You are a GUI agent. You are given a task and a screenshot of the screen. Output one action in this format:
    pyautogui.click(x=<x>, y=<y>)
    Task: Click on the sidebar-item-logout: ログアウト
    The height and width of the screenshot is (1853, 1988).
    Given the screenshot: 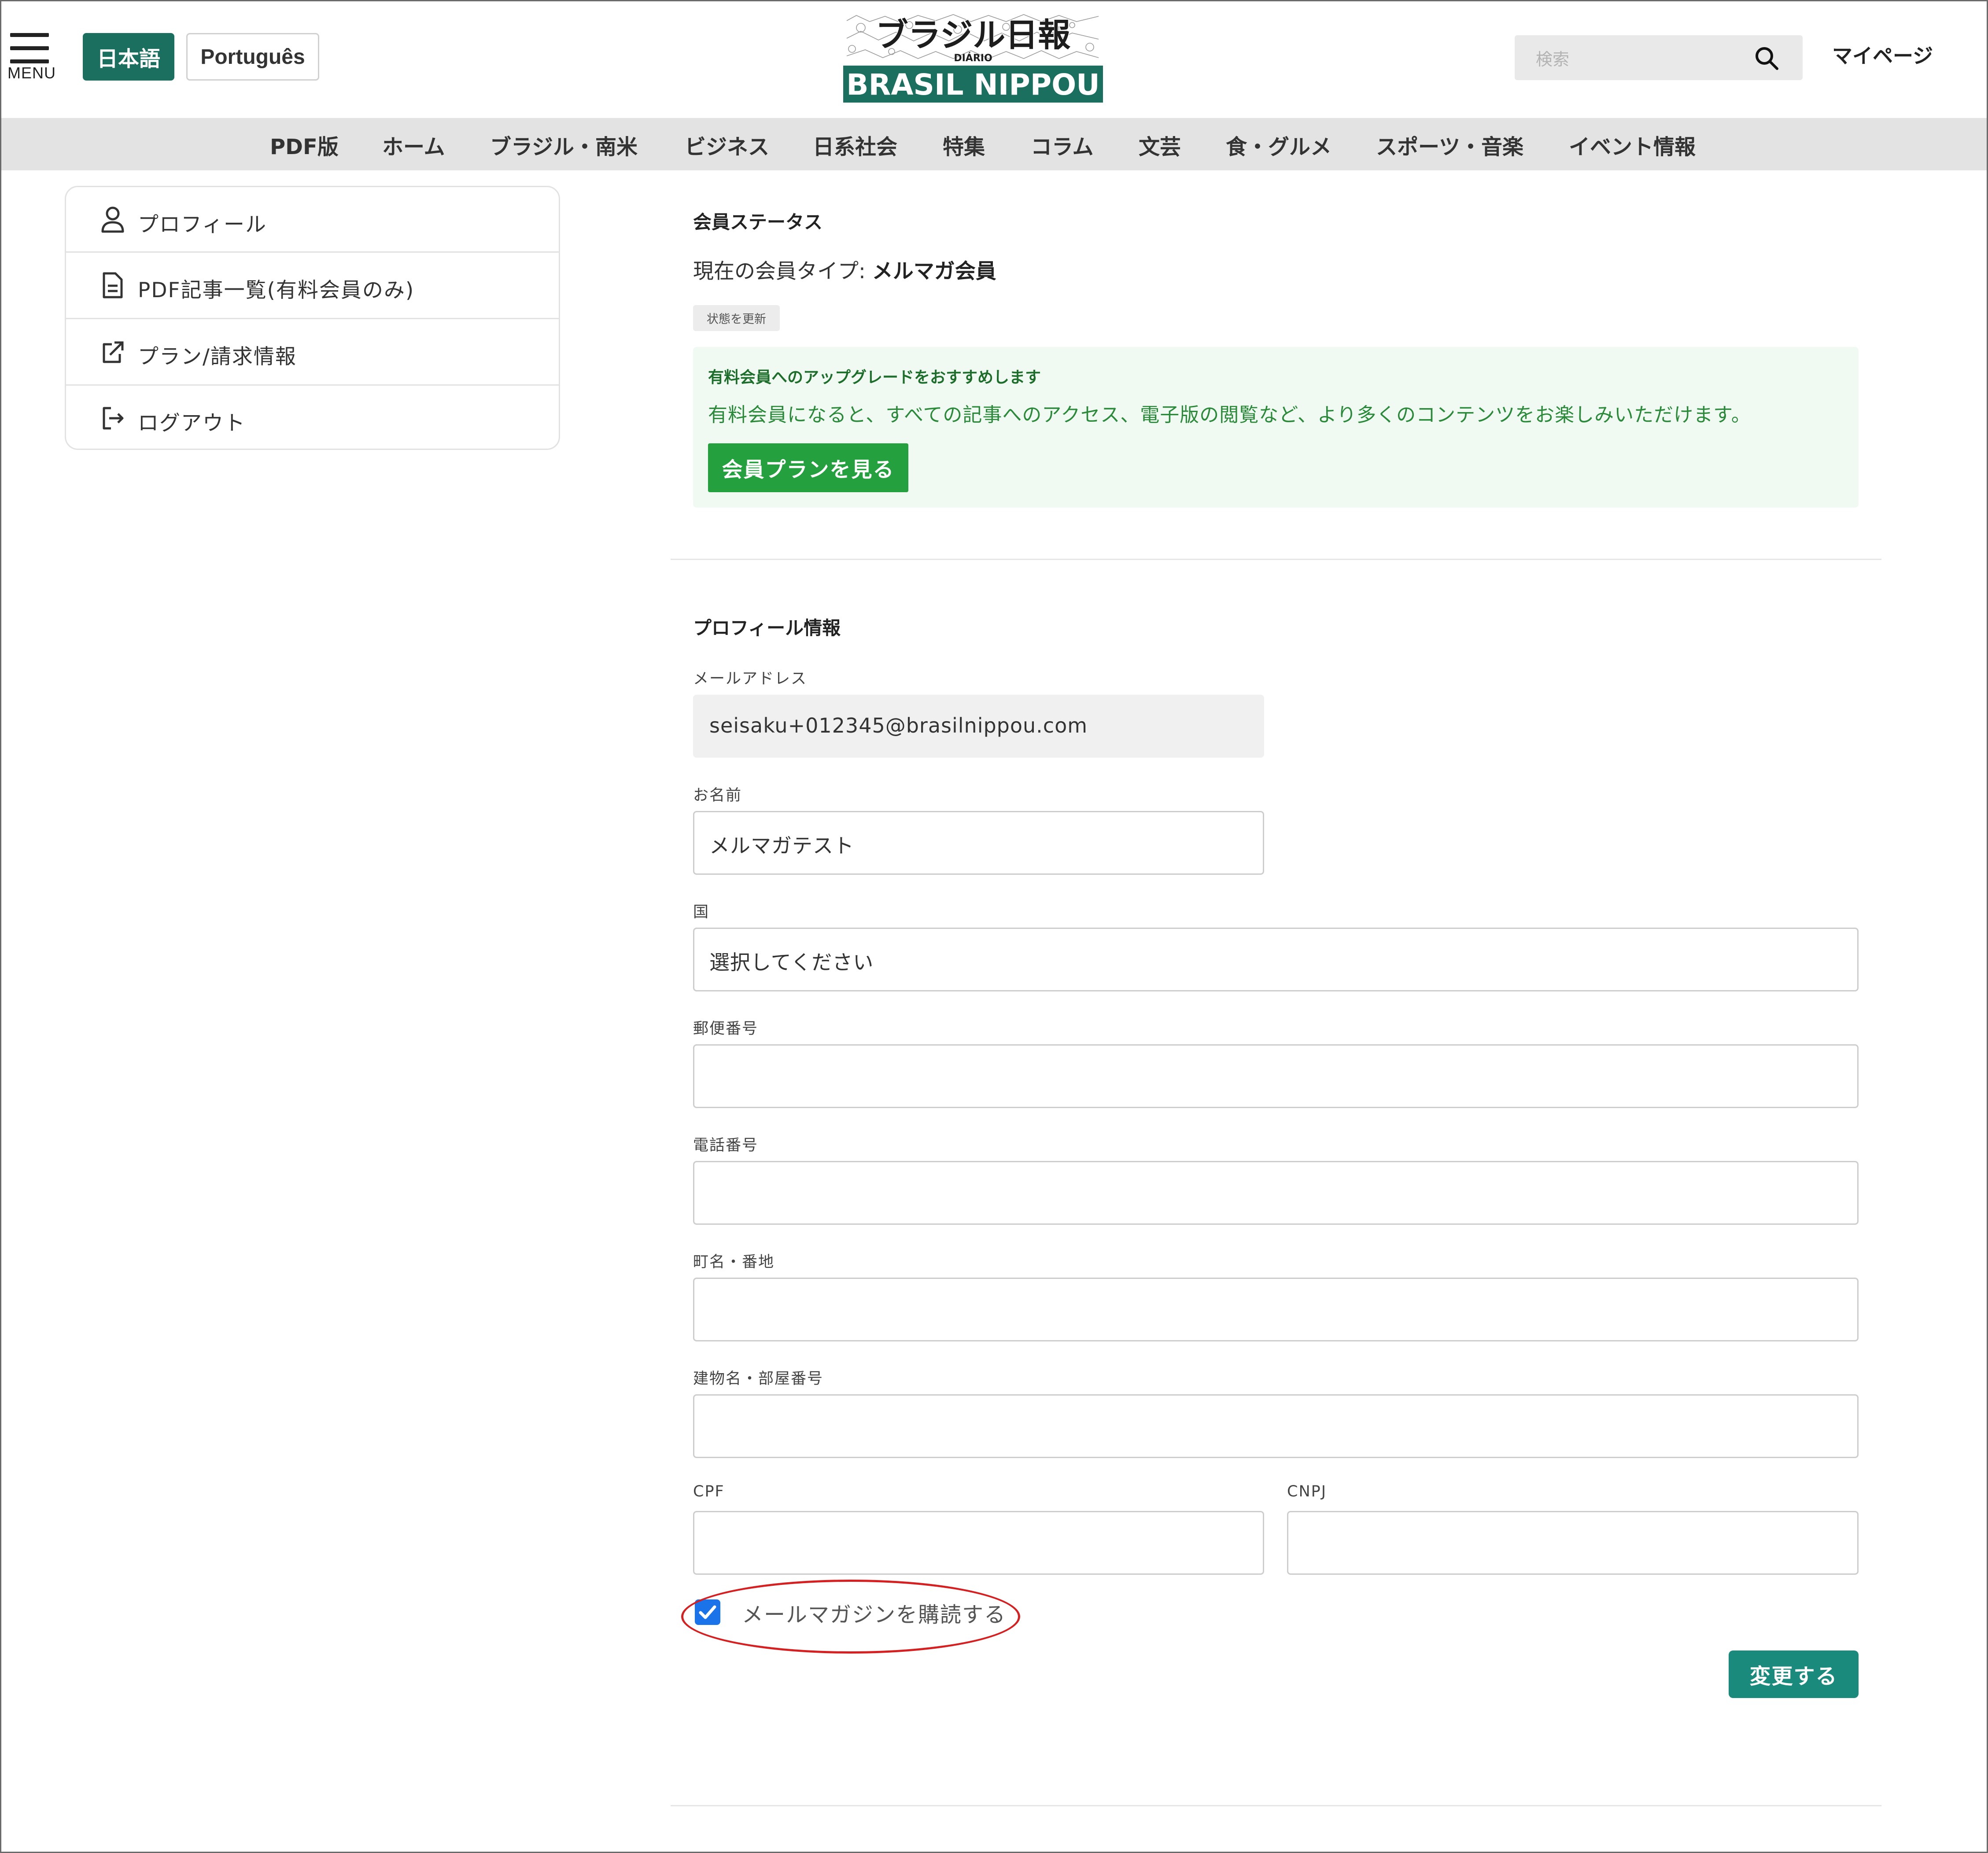 What is the action you would take?
    pyautogui.click(x=313, y=418)
    